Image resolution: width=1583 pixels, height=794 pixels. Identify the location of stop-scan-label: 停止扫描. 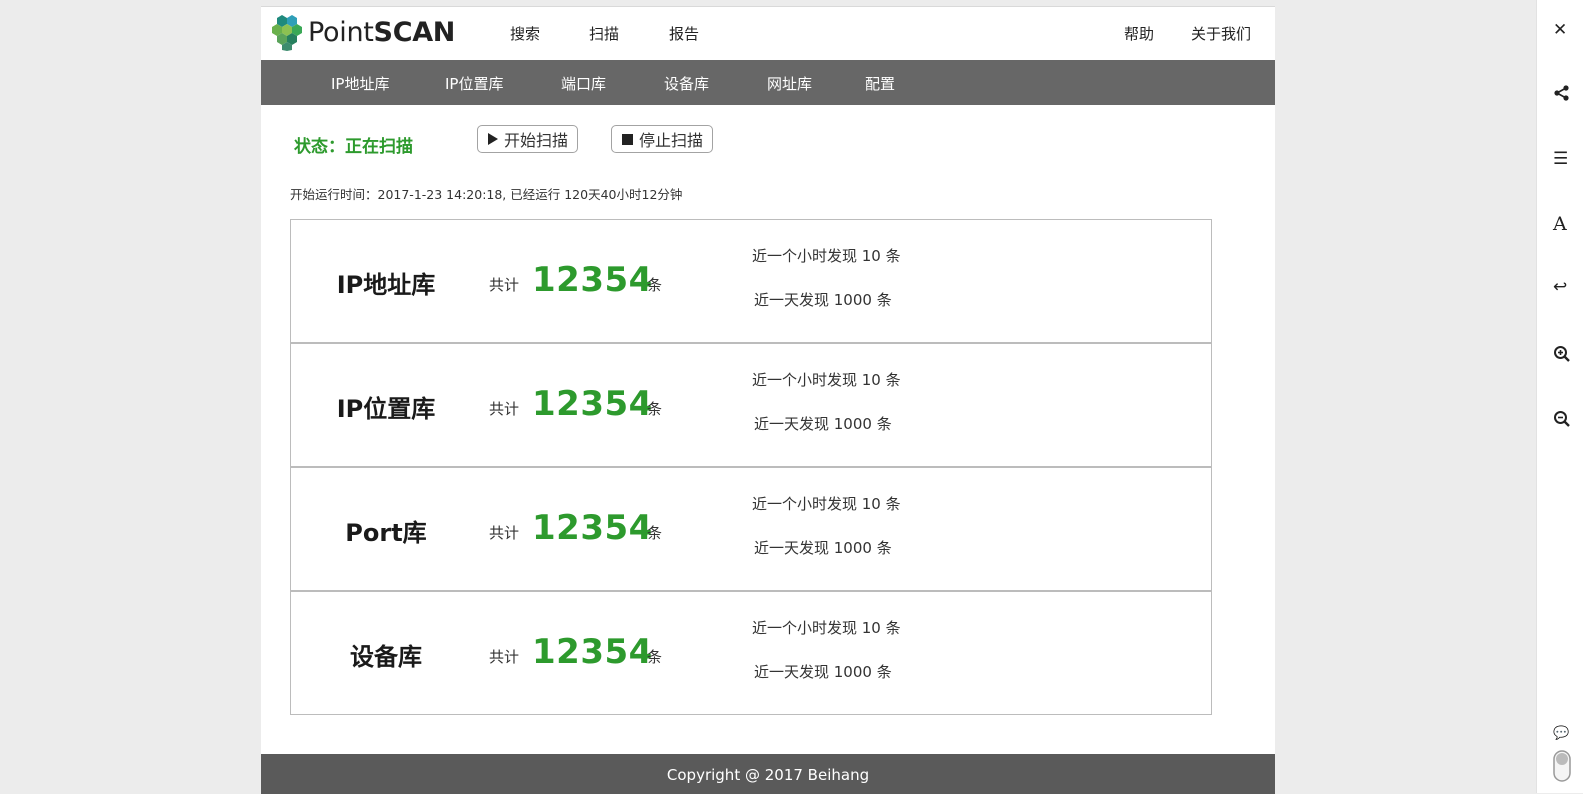
(671, 140).